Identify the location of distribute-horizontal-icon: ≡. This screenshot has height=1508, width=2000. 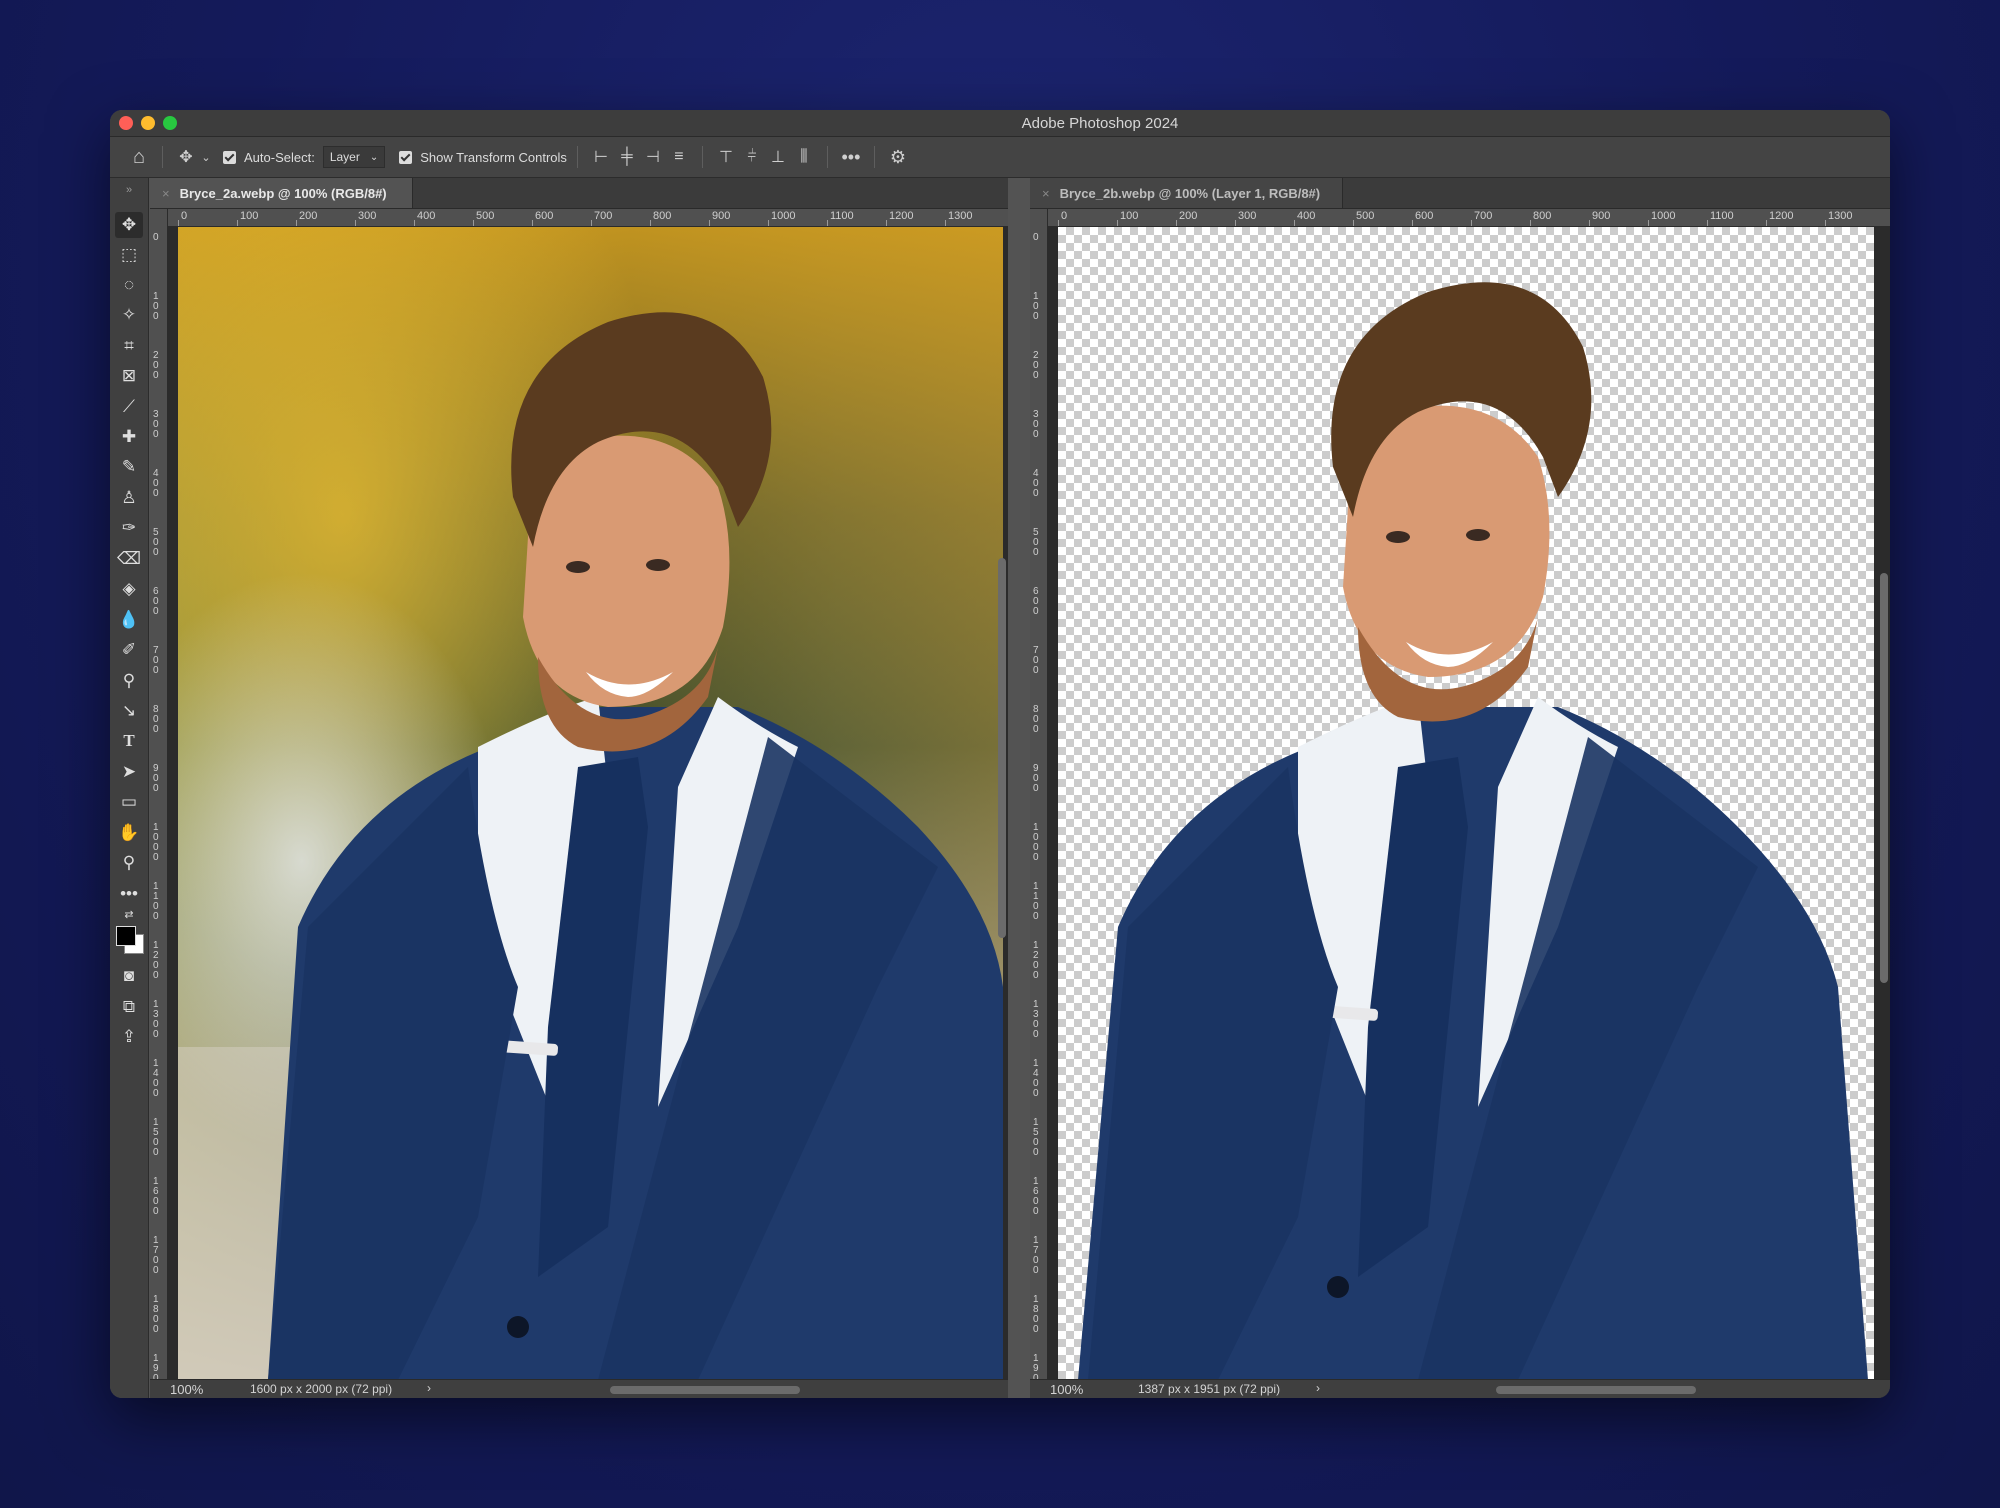
(679, 157).